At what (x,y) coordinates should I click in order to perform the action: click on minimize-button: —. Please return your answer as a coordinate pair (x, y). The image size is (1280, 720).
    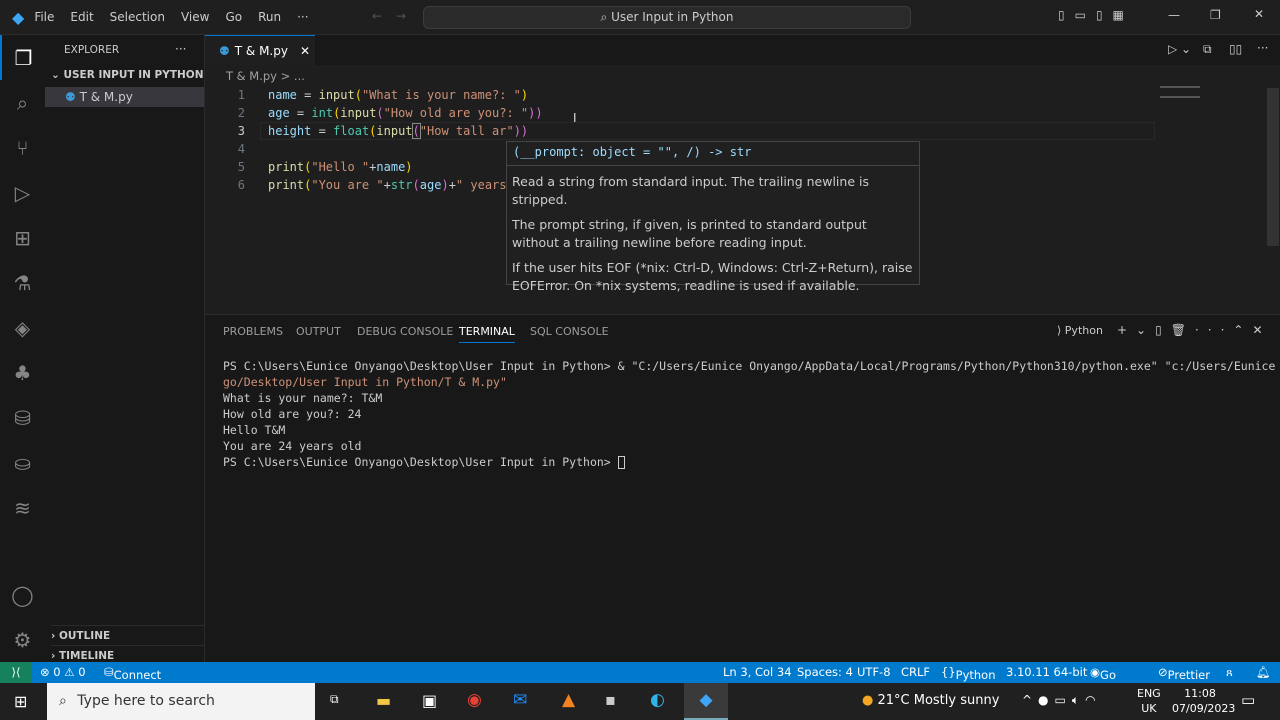
    Looking at the image, I should click on (1174, 15).